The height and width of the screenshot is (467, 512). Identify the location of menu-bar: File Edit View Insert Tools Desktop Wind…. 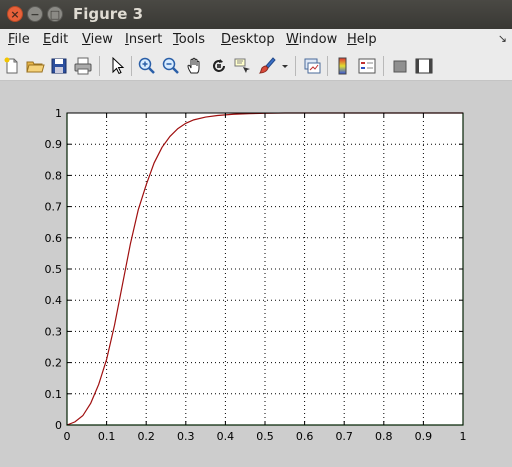
(256, 40).